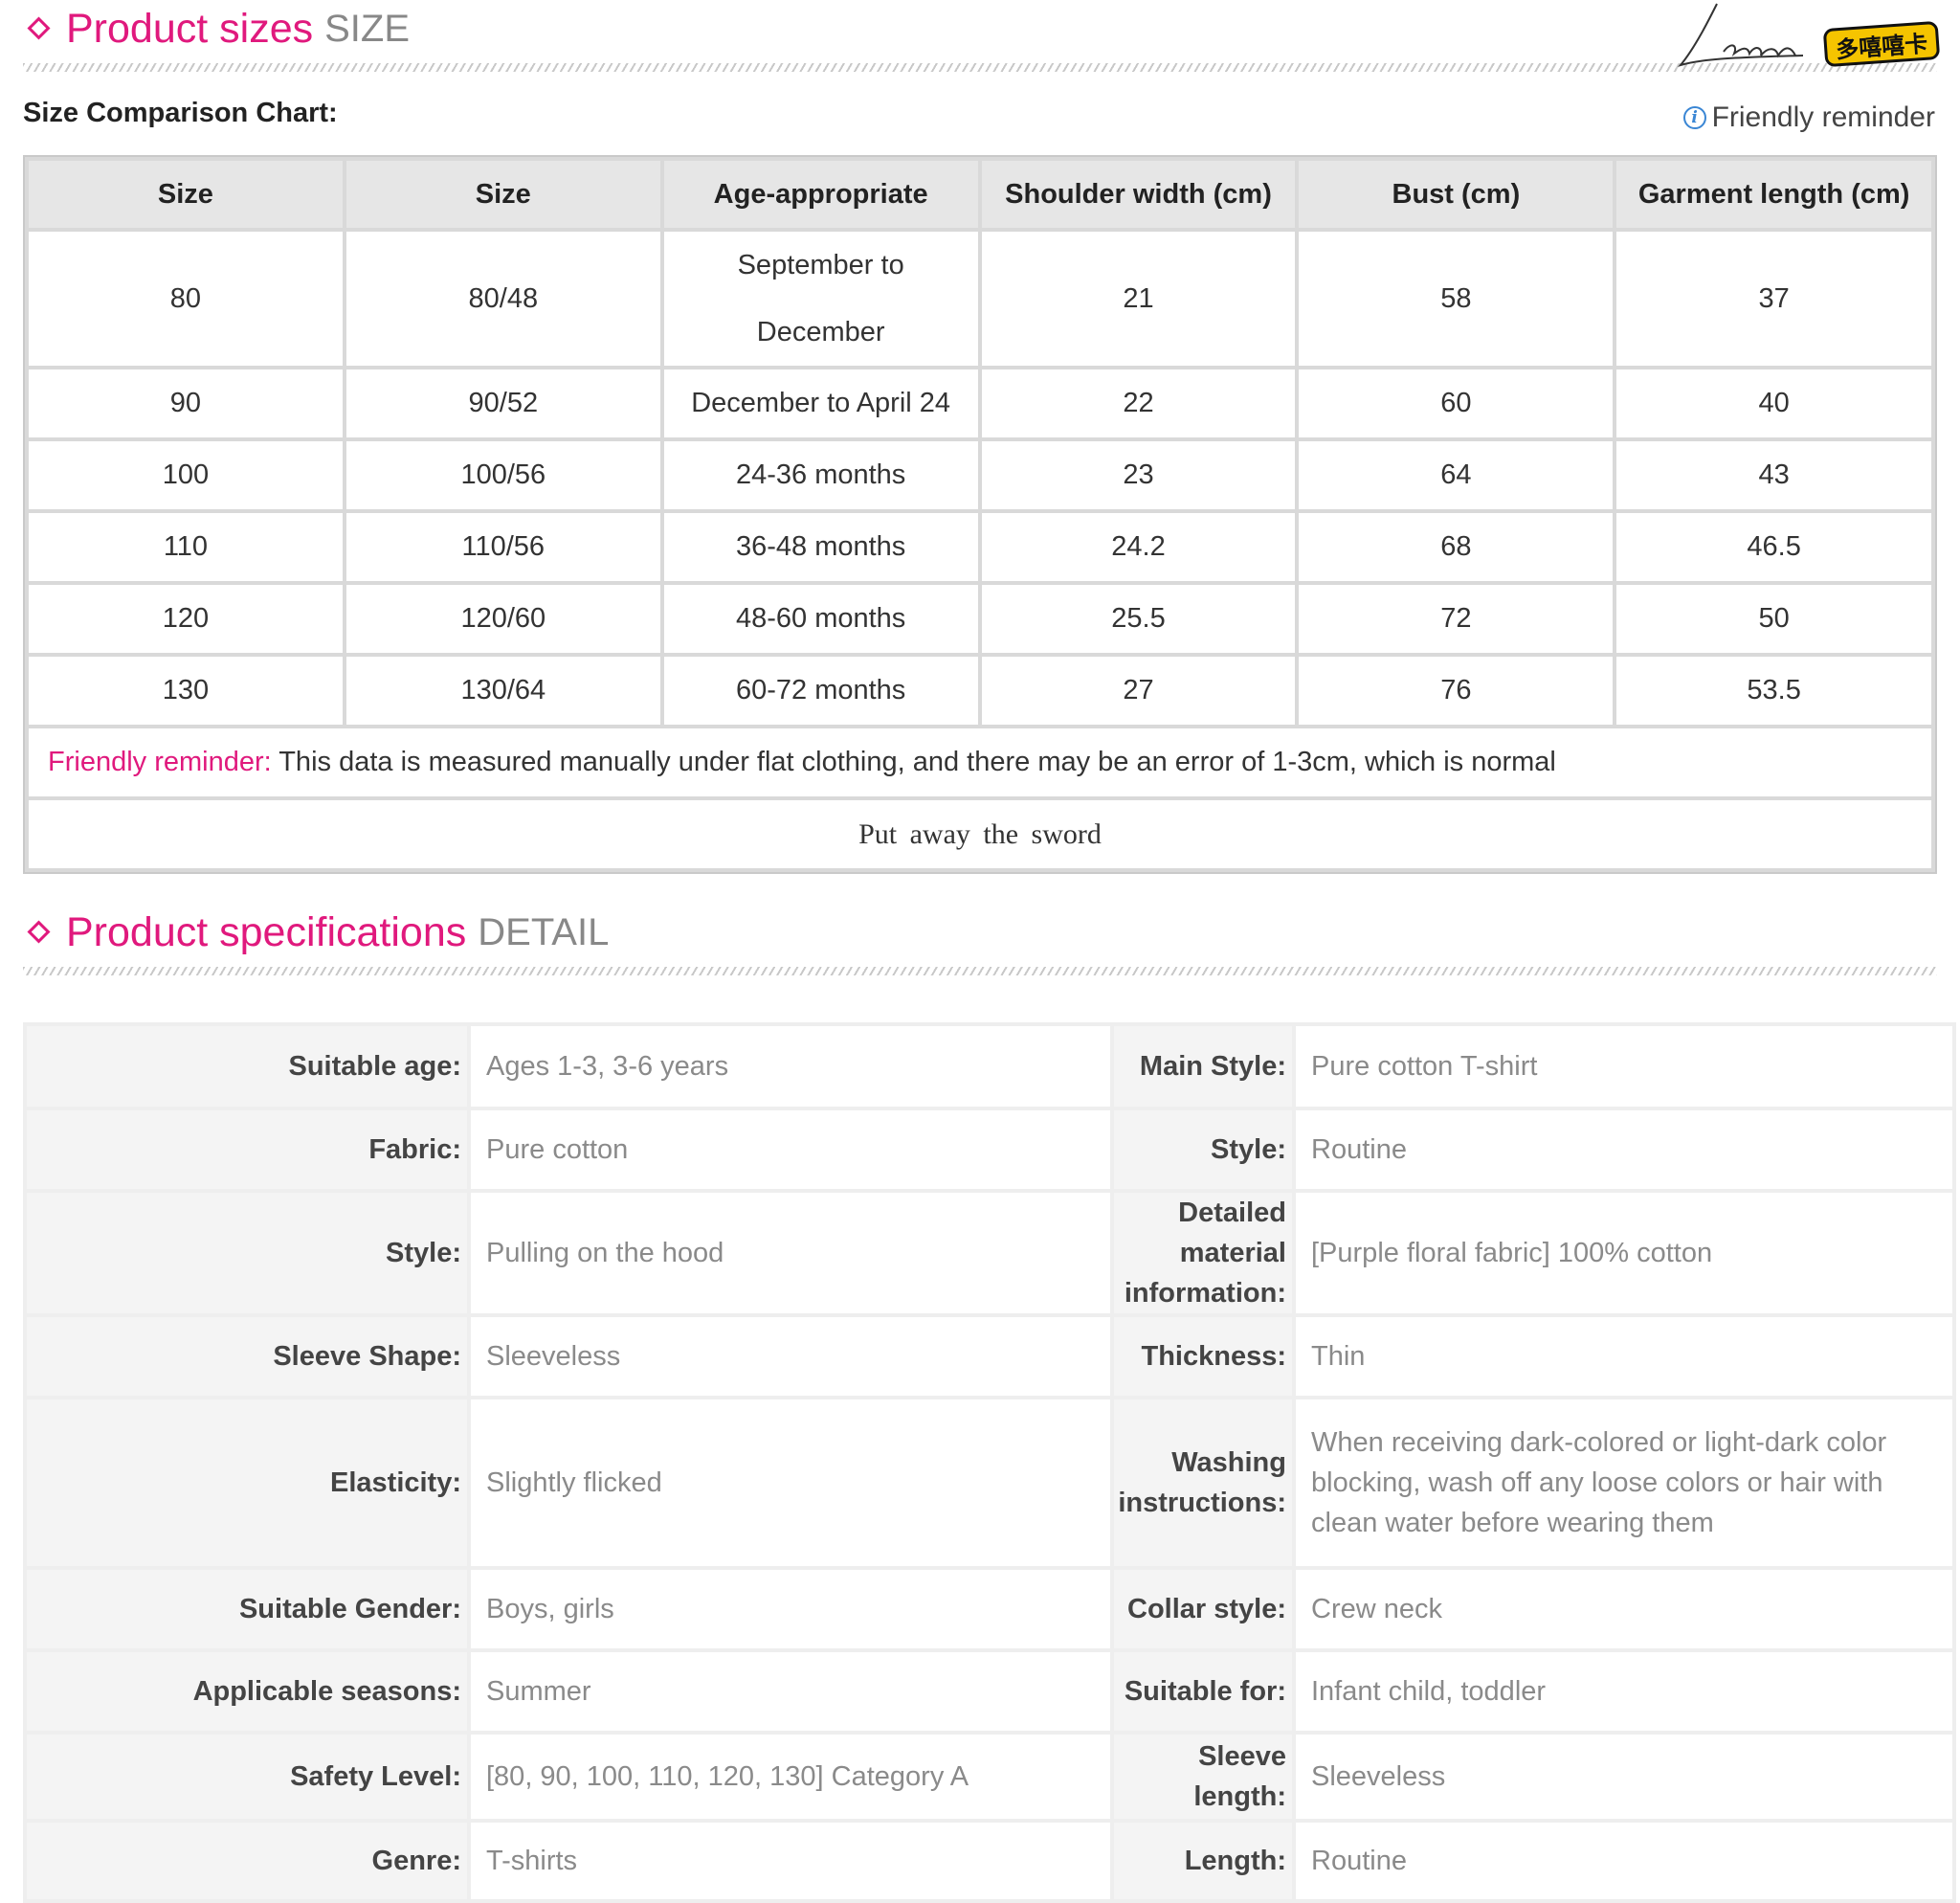  What do you see at coordinates (1624, 1609) in the screenshot?
I see `spec-value: Crew neck` at bounding box center [1624, 1609].